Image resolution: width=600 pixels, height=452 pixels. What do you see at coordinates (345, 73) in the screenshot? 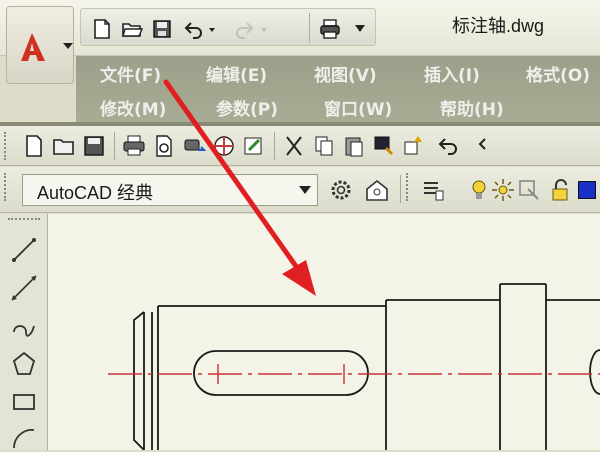
I see `menu-view: 视图(V)` at bounding box center [345, 73].